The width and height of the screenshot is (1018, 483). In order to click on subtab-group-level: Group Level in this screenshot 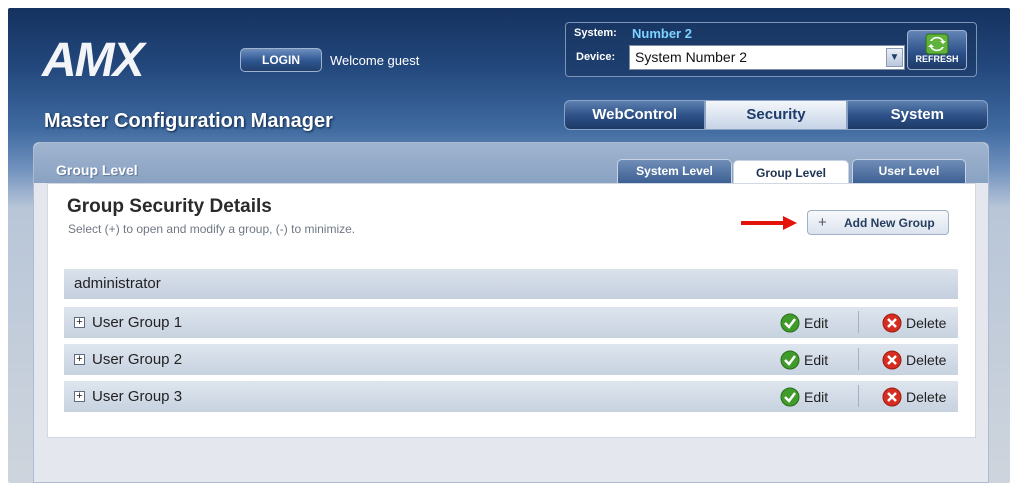, I will do `click(791, 172)`.